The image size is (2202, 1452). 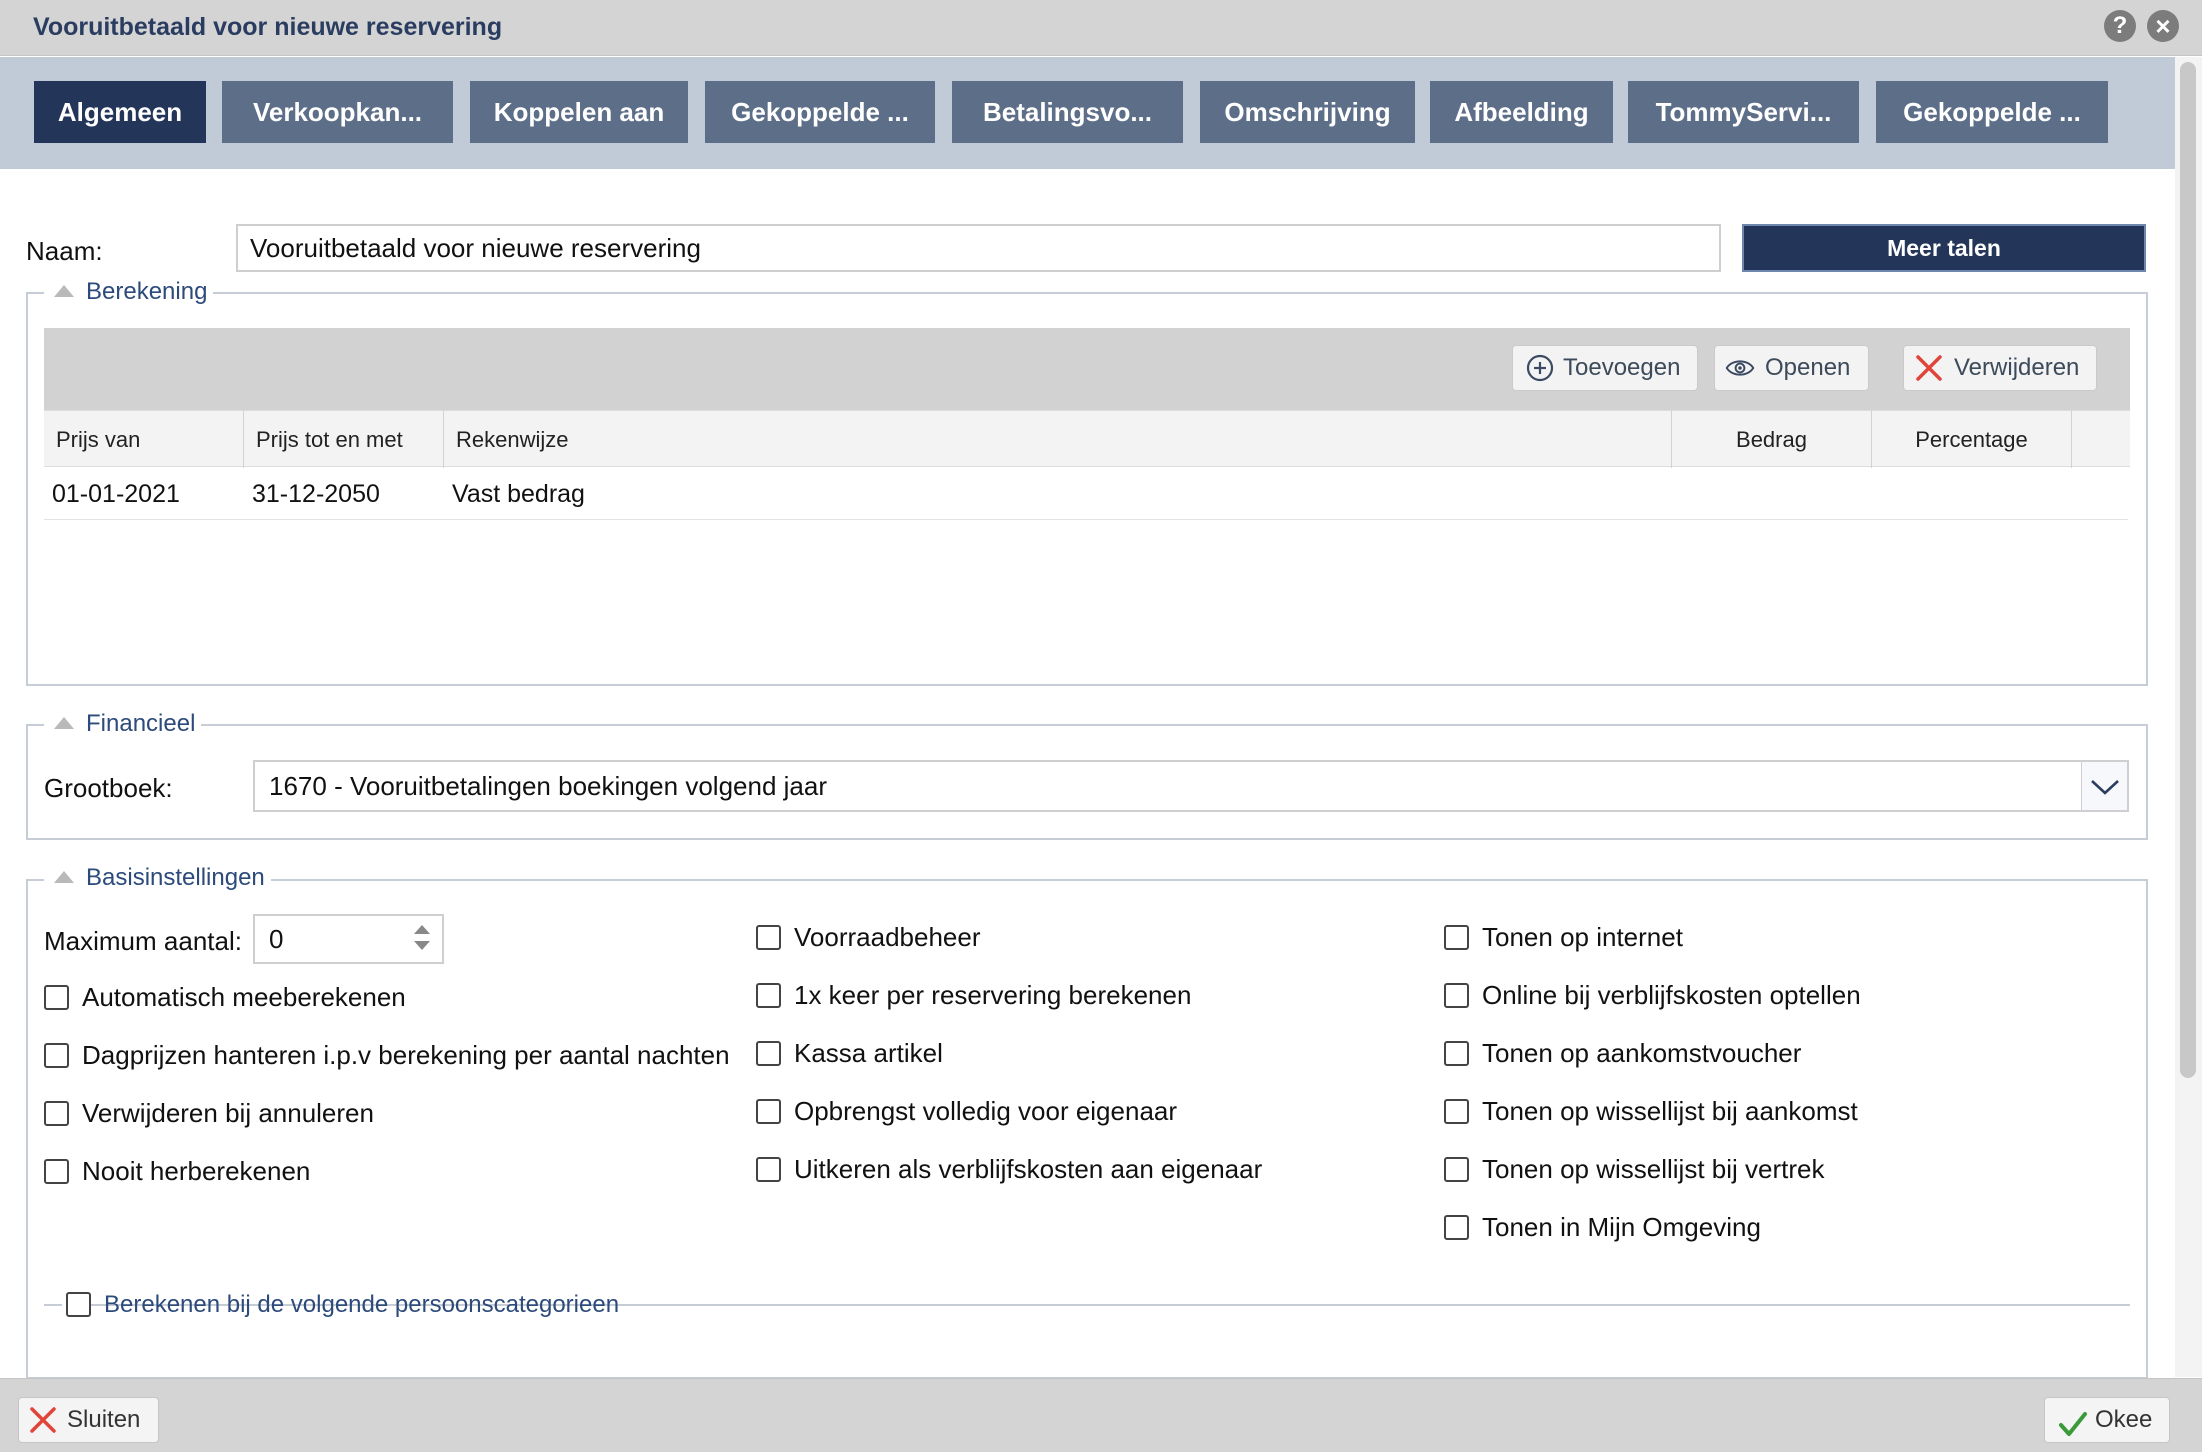 What do you see at coordinates (1087, 369) in the screenshot?
I see `calculation-toolbar: Toevoegen Openen Verwijderen` at bounding box center [1087, 369].